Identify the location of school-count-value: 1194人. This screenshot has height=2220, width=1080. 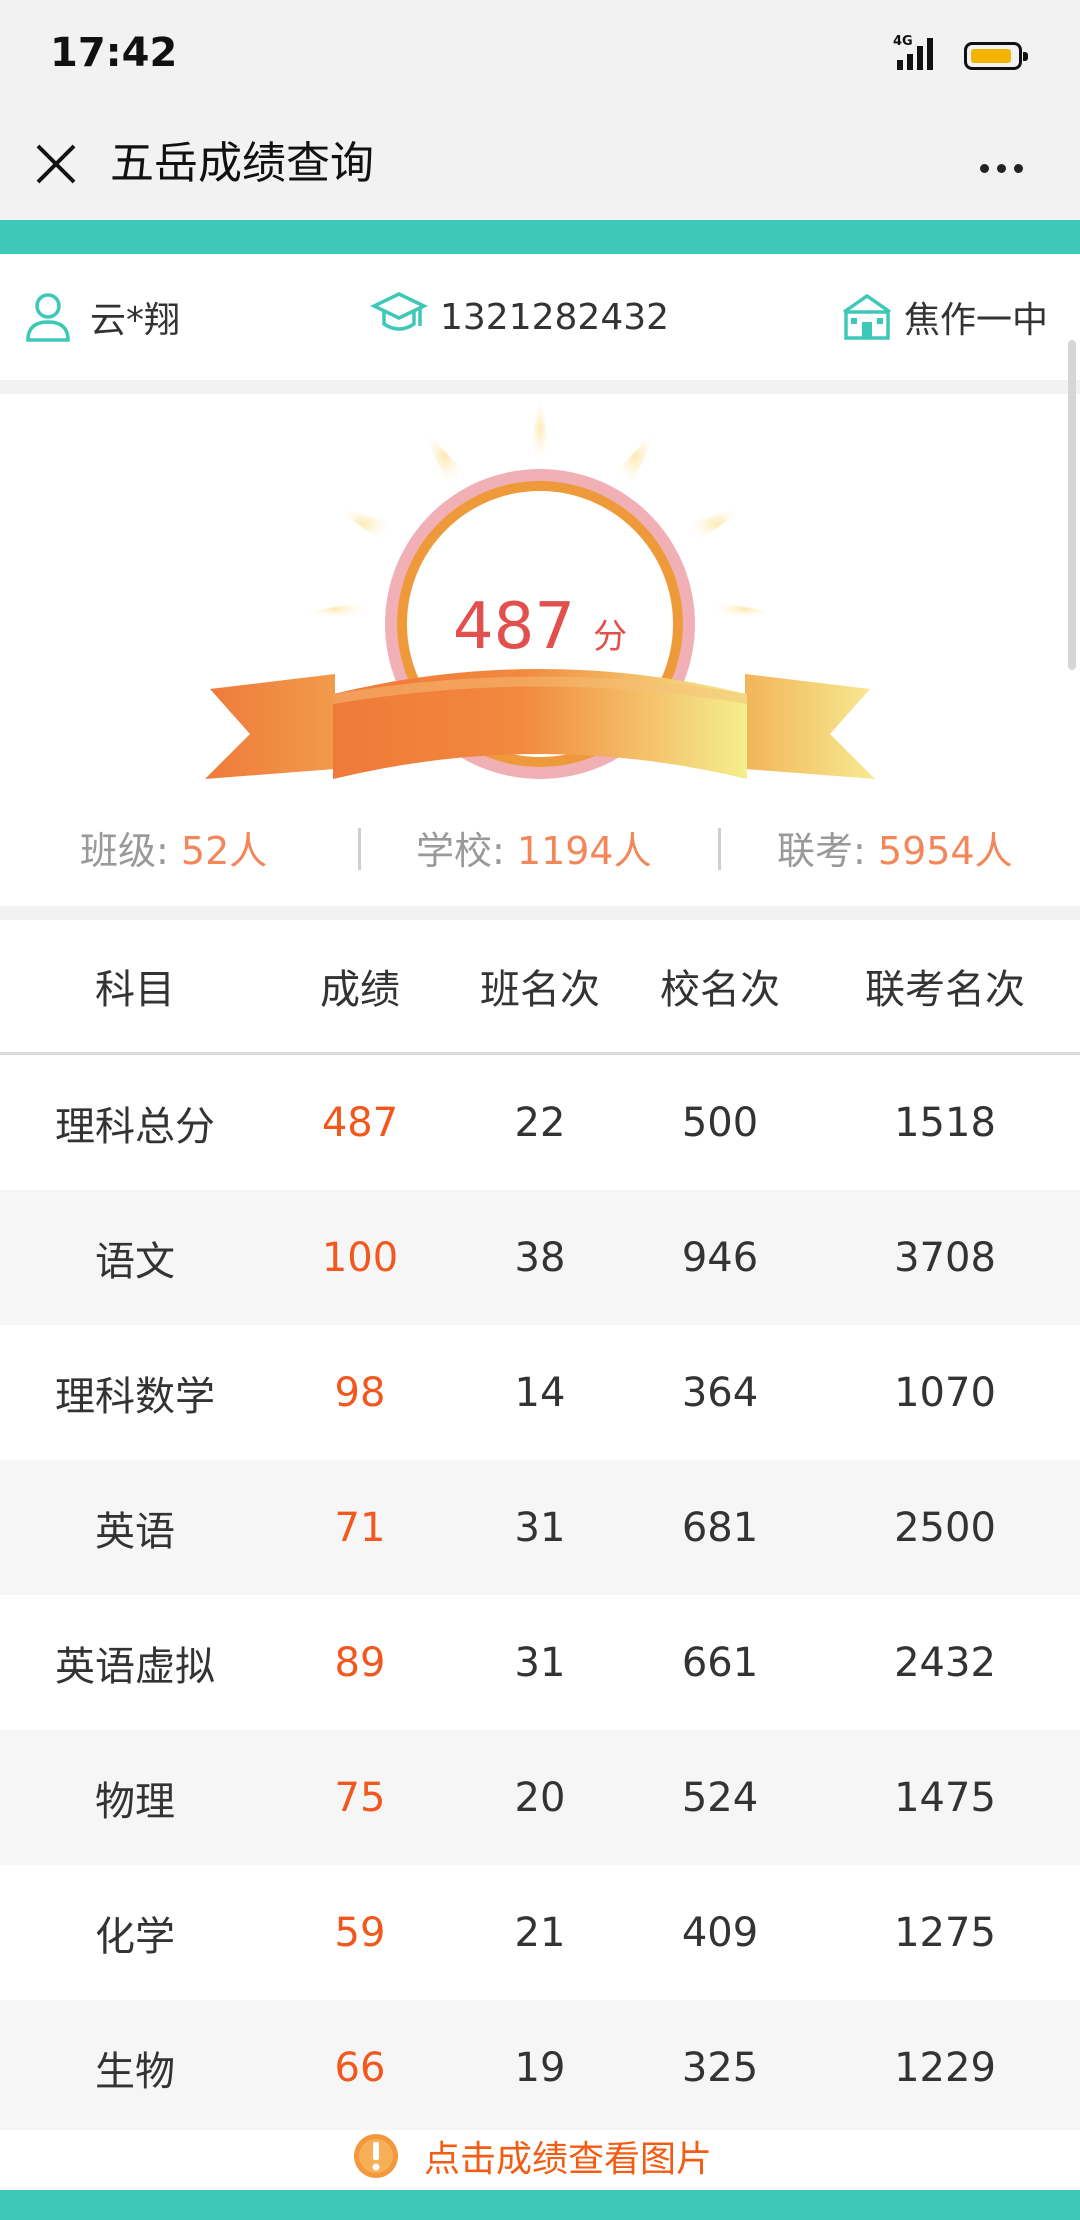
(584, 851).